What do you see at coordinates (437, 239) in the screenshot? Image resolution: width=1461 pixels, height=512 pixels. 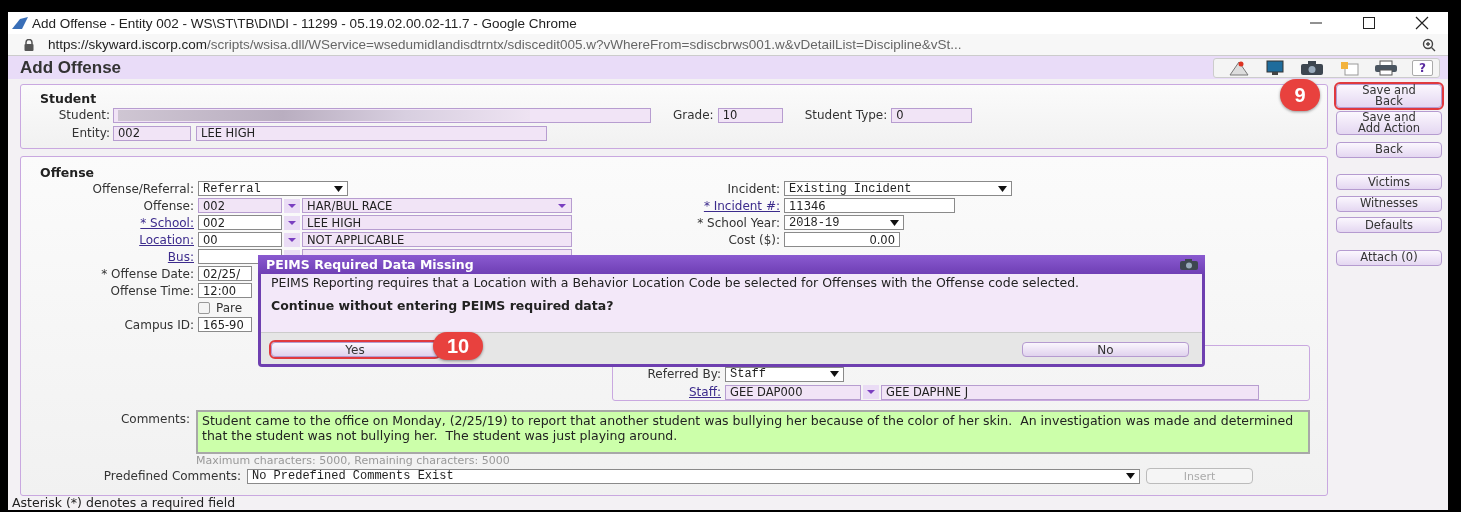 I see `name-field: NOT APPLICABLE` at bounding box center [437, 239].